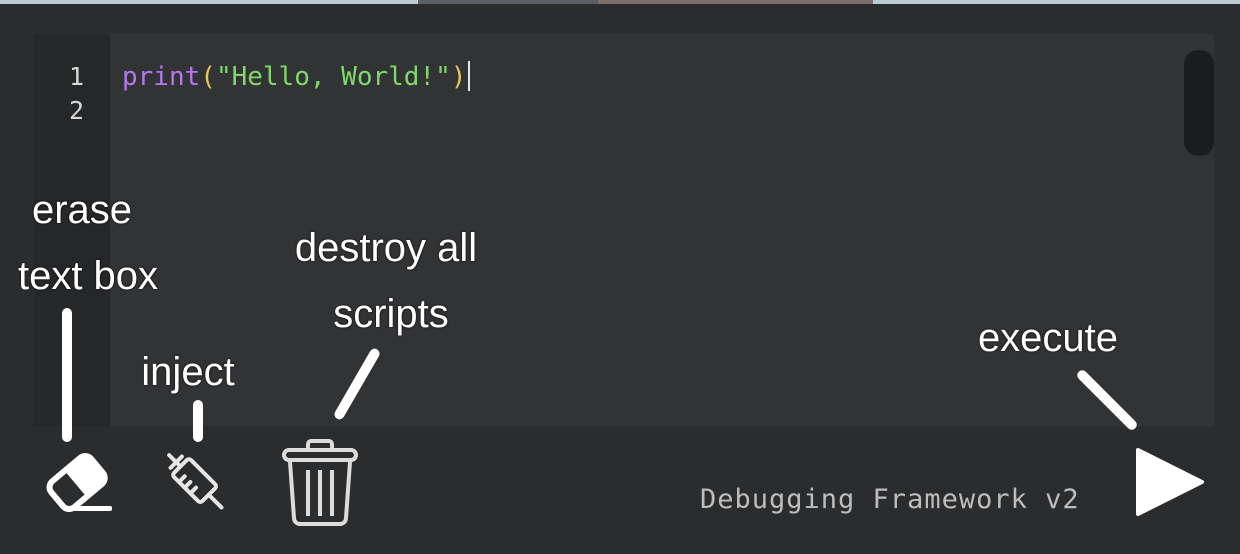 The width and height of the screenshot is (1240, 554). I want to click on eraser-icon, so click(79, 483).